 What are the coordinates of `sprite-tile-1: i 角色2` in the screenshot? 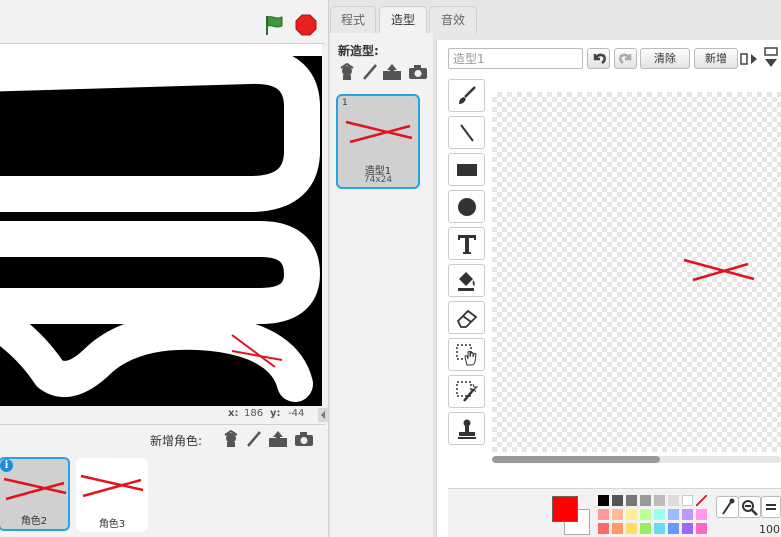 It's located at (35, 494).